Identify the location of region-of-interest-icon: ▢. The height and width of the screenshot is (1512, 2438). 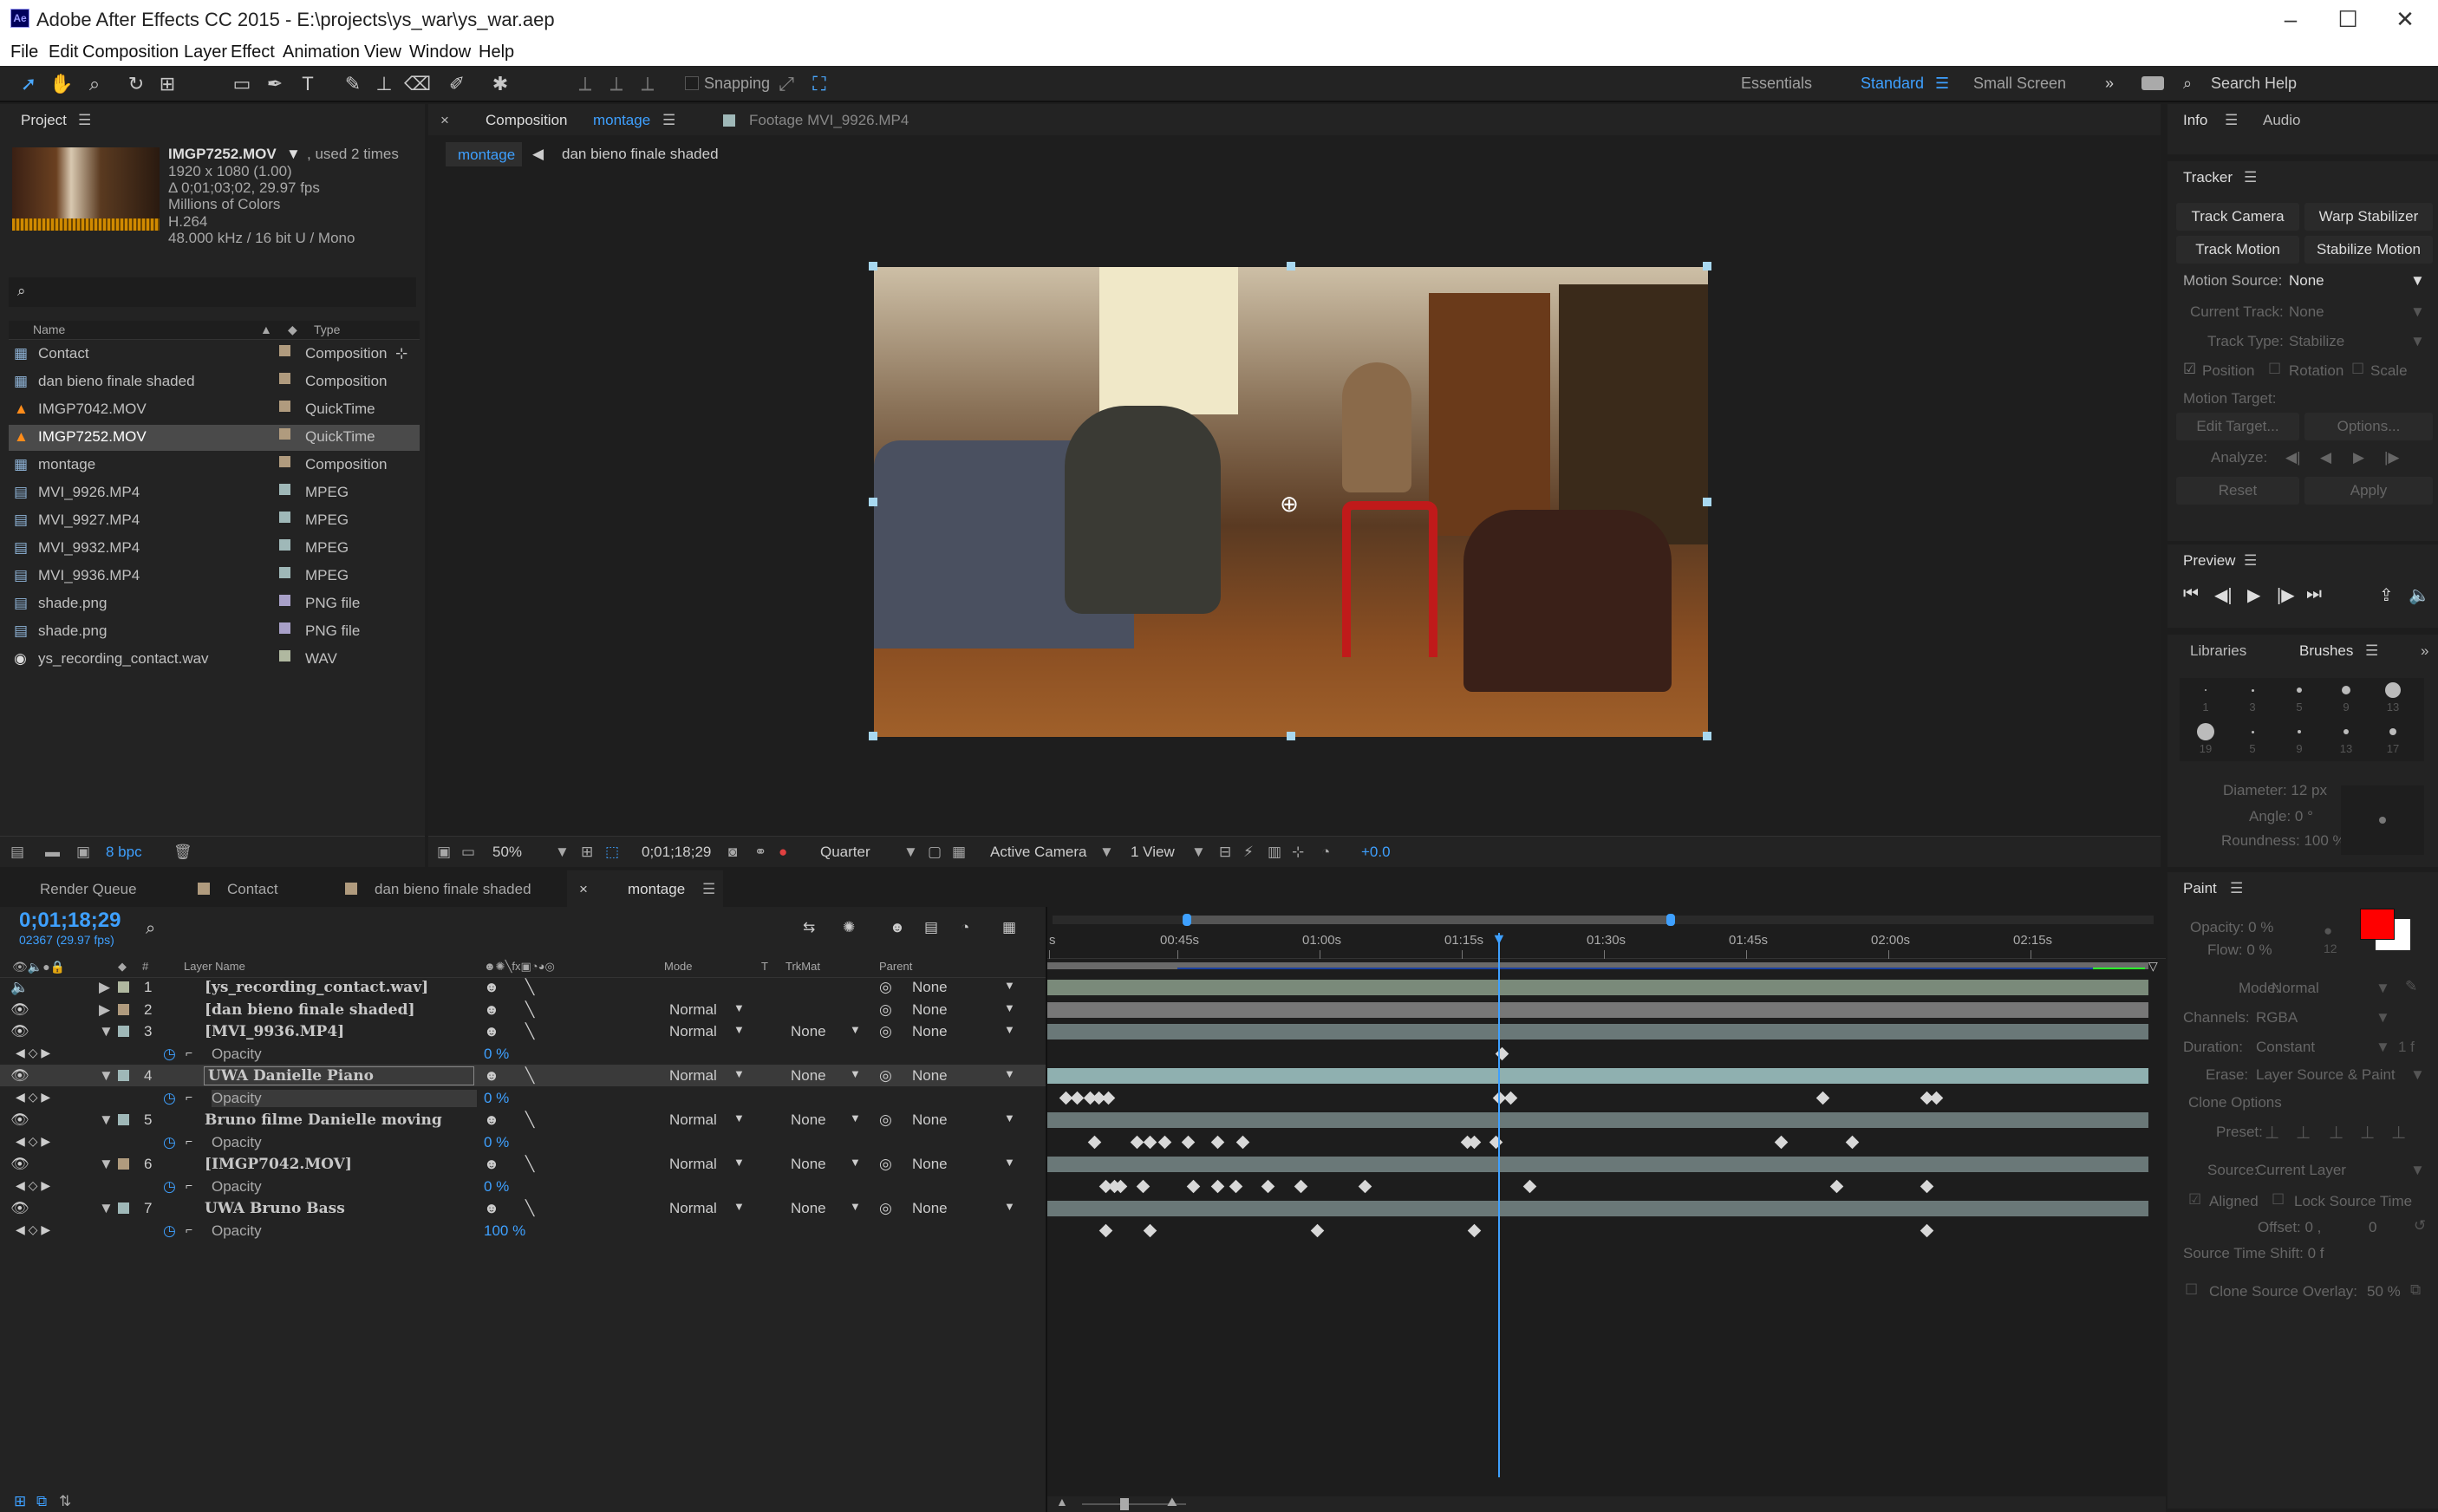
(935, 853).